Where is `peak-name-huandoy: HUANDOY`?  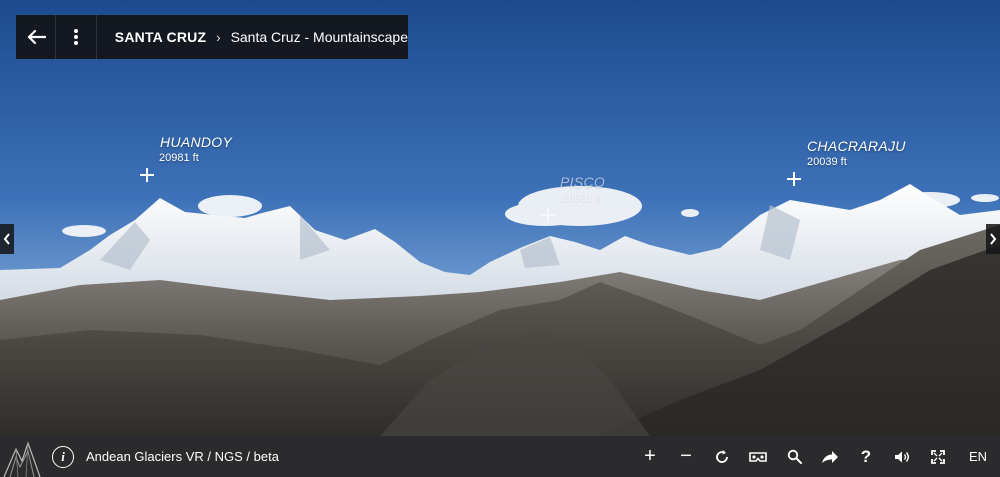 peak-name-huandoy: HUANDOY is located at coordinates (196, 142).